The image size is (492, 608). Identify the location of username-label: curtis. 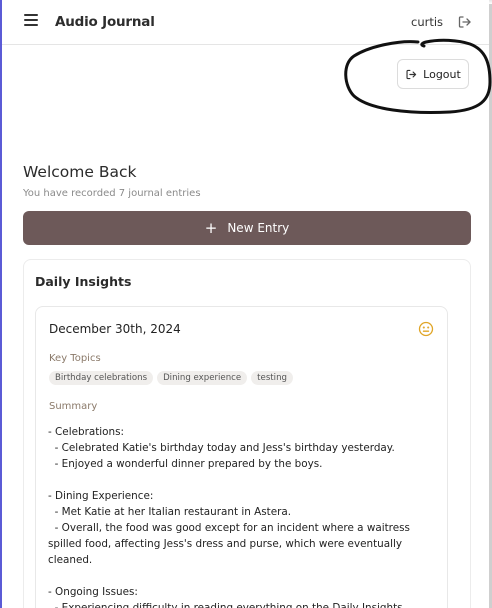
(427, 22).